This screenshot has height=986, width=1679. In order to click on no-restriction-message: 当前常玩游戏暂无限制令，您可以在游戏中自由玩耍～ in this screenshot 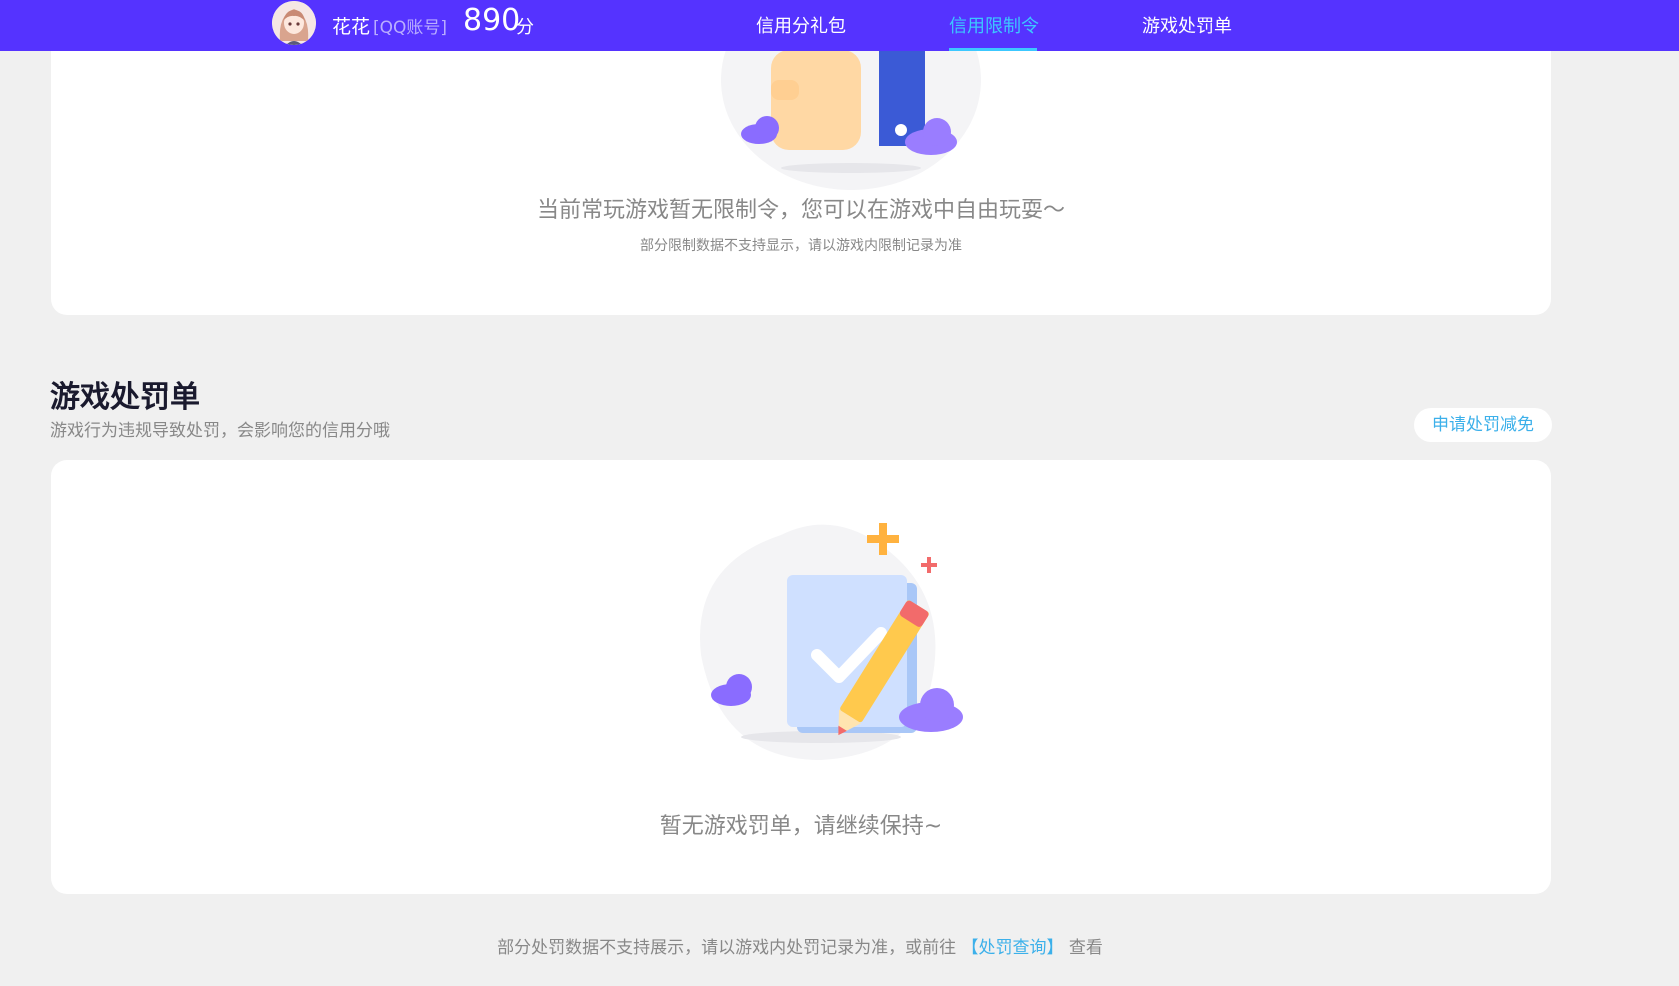, I will do `click(800, 210)`.